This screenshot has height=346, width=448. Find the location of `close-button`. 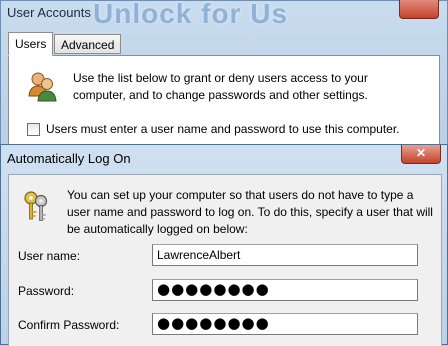

close-button is located at coordinates (419, 9).